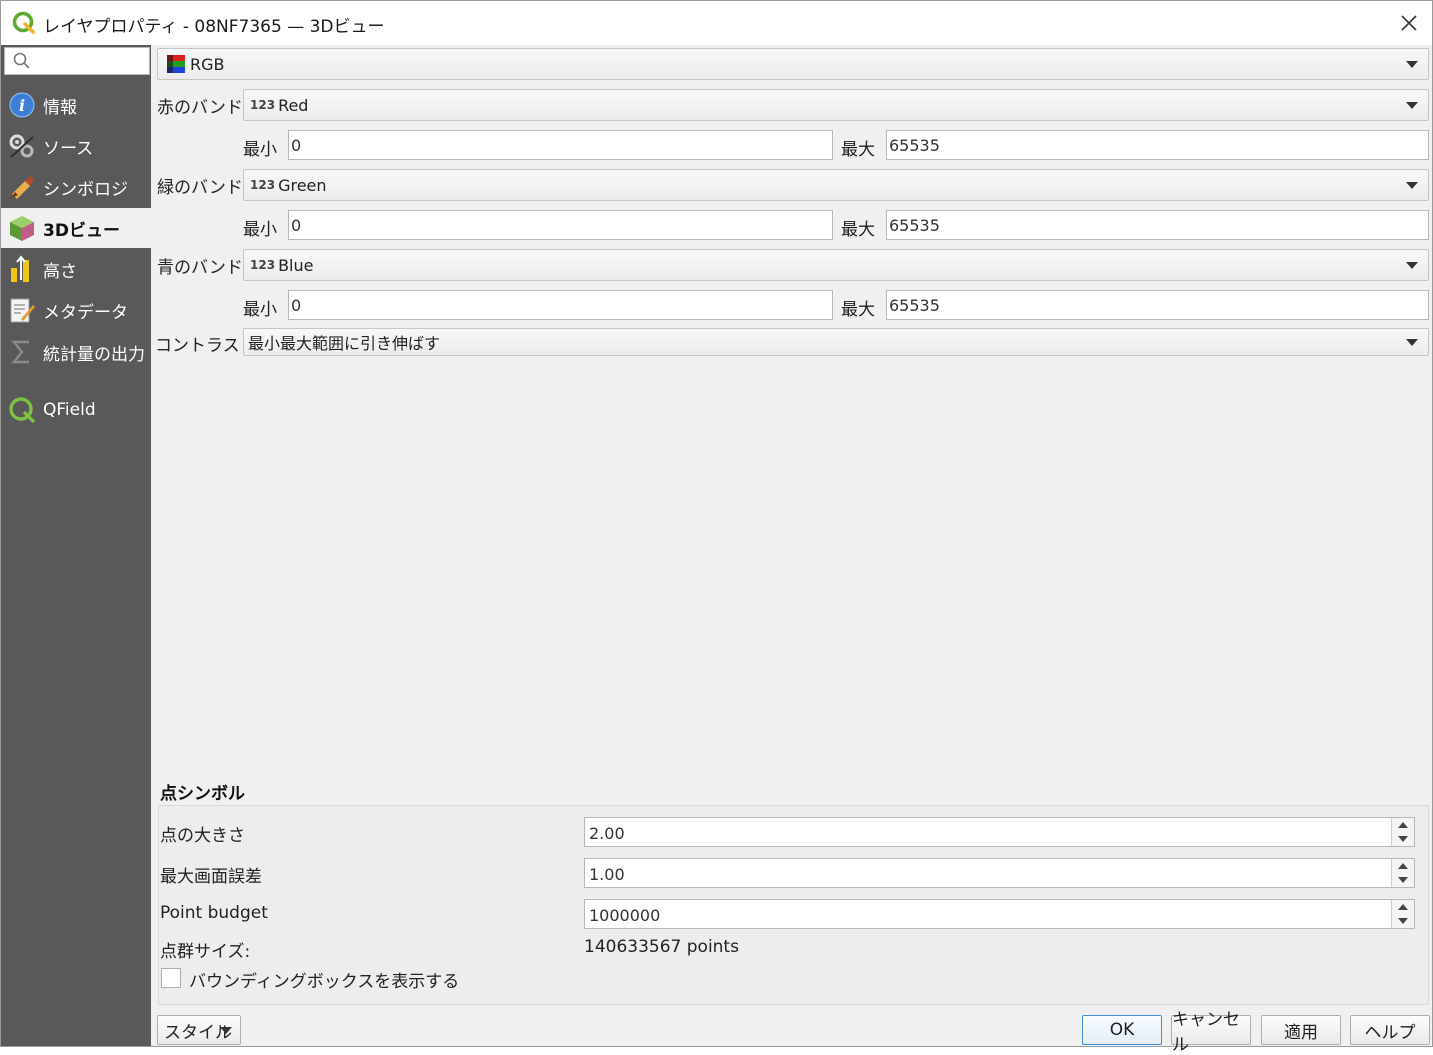  I want to click on bounding-box-checkbox-label: バウンディングボックスを表示する, so click(324, 982).